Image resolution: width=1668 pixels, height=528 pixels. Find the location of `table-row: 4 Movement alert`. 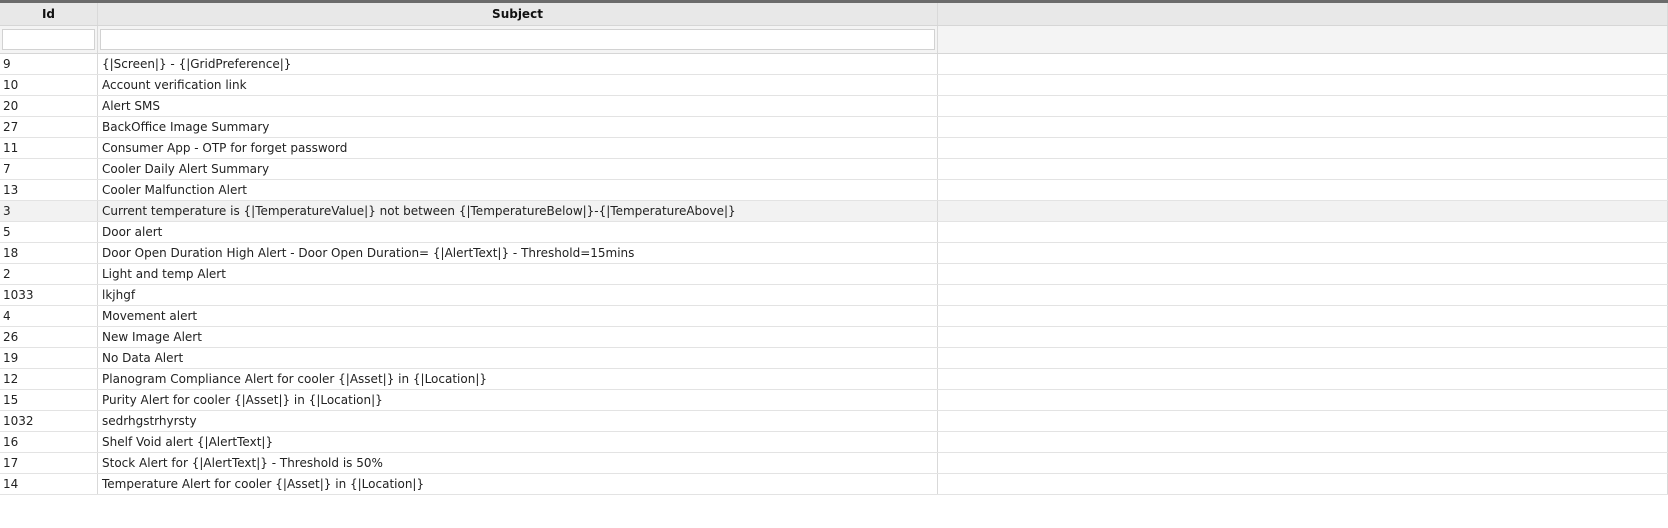

table-row: 4 Movement alert is located at coordinates (834, 316).